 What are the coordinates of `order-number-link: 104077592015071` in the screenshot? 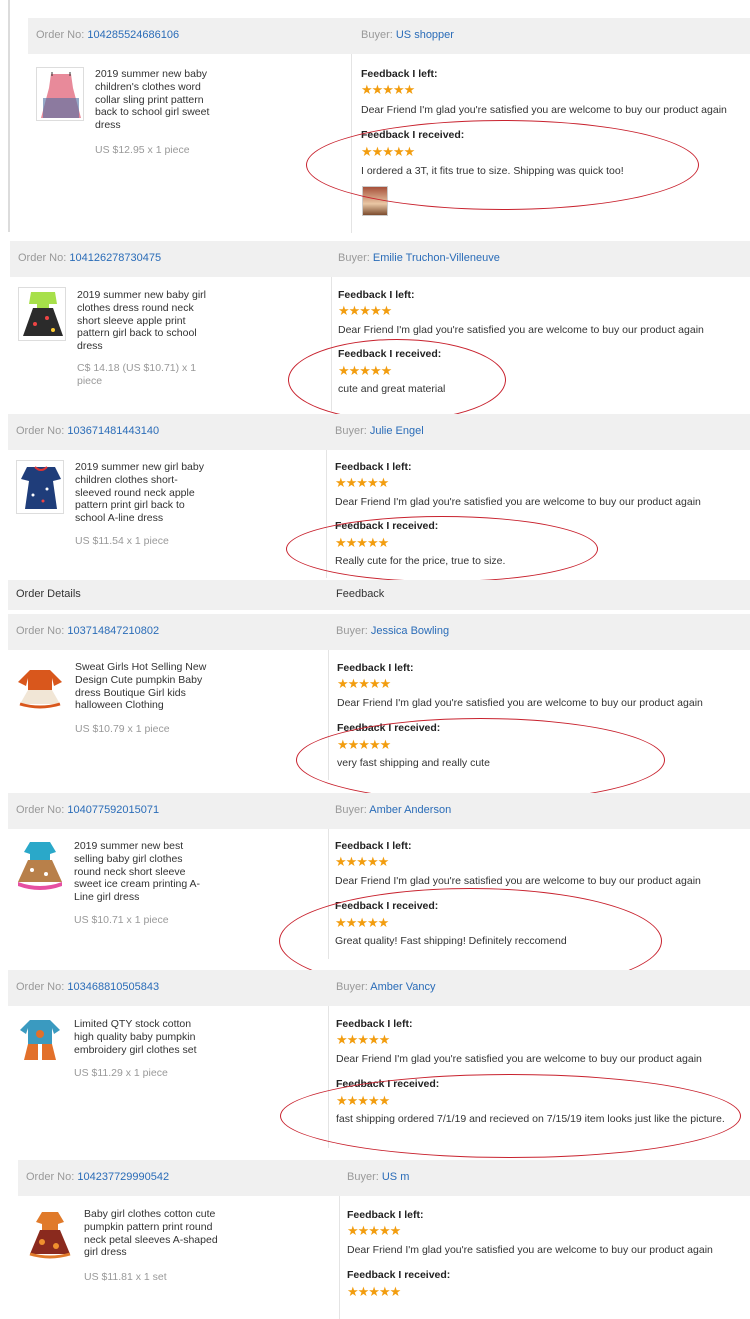 It's located at (113, 810).